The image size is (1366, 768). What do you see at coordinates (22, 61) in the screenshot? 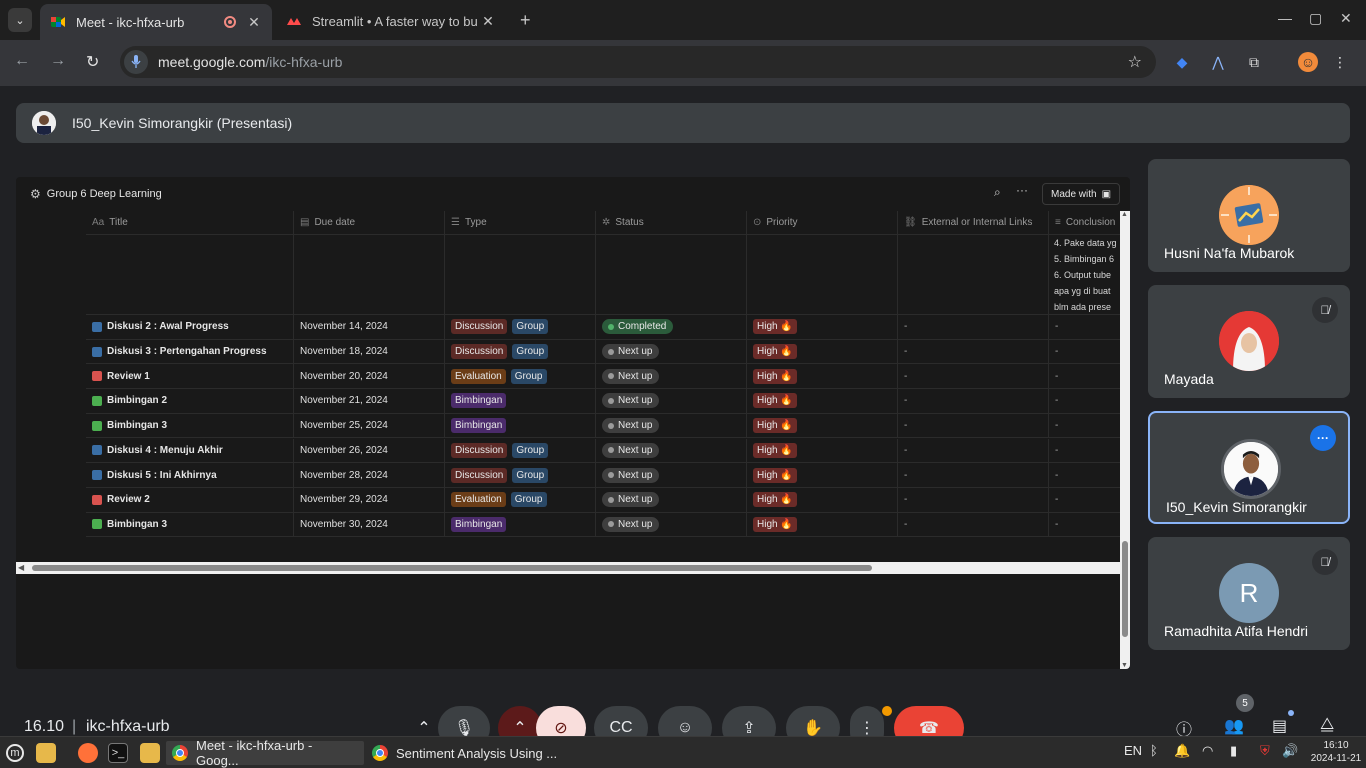
I see `back-icon: ←` at bounding box center [22, 61].